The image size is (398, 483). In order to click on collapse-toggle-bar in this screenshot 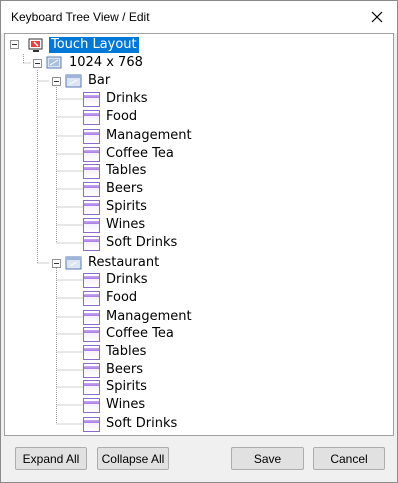, I will do `click(56, 81)`.